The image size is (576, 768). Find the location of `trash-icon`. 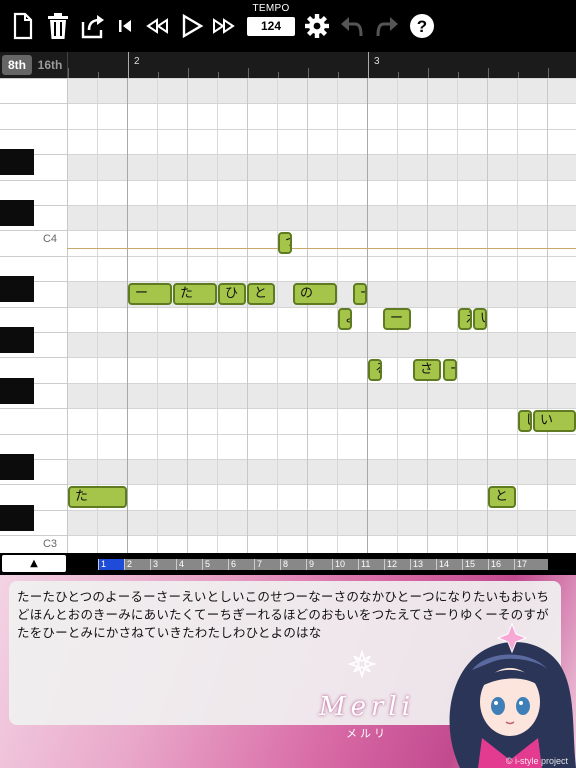

trash-icon is located at coordinates (58, 26).